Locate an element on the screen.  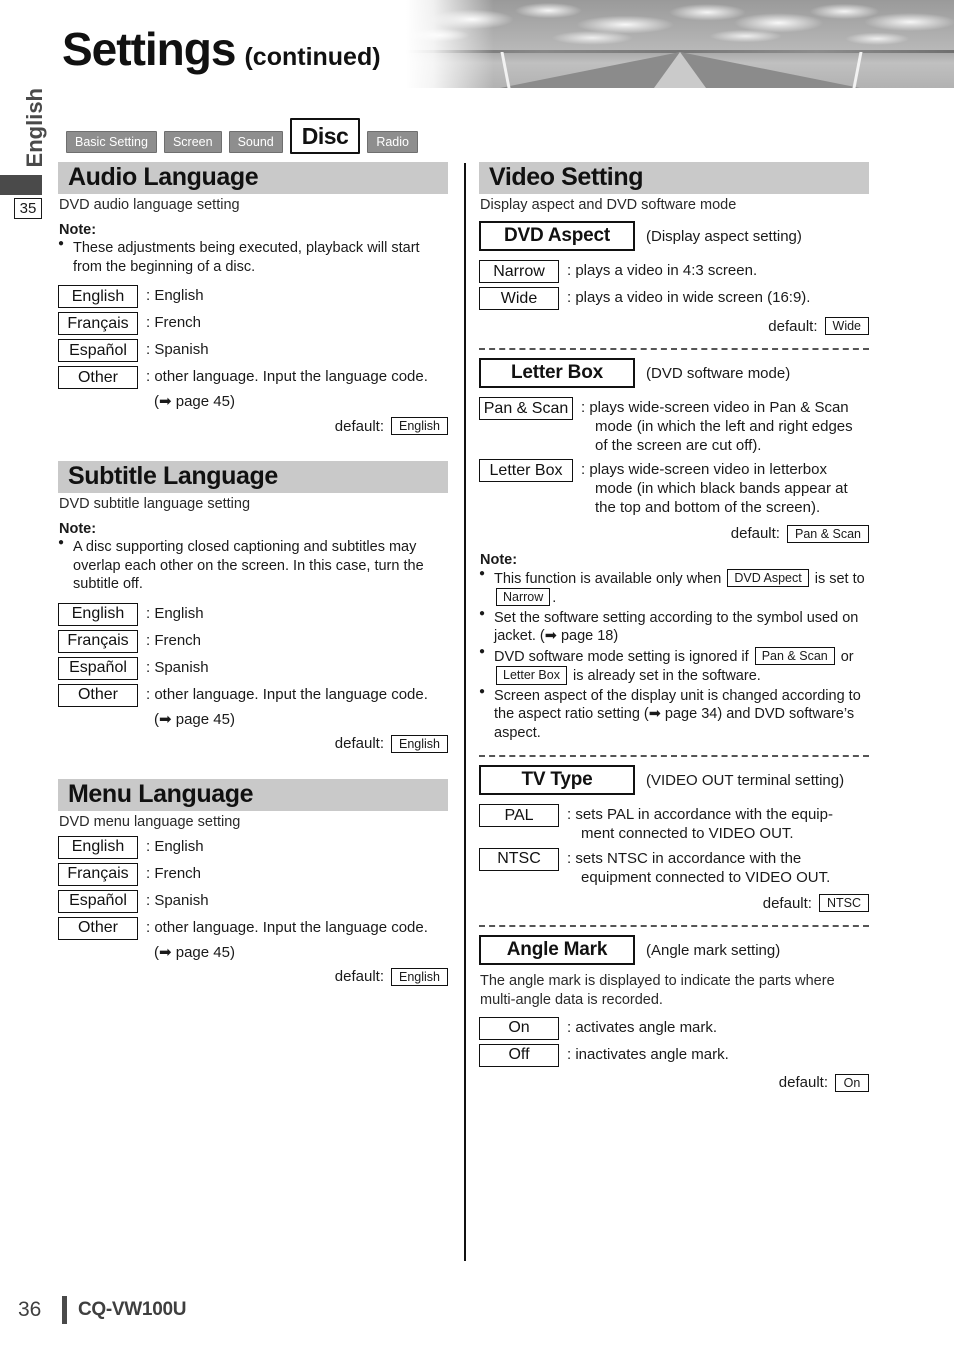
setting-caption-angle-mark: (Angle mark setting) is located at coordinates (713, 950).